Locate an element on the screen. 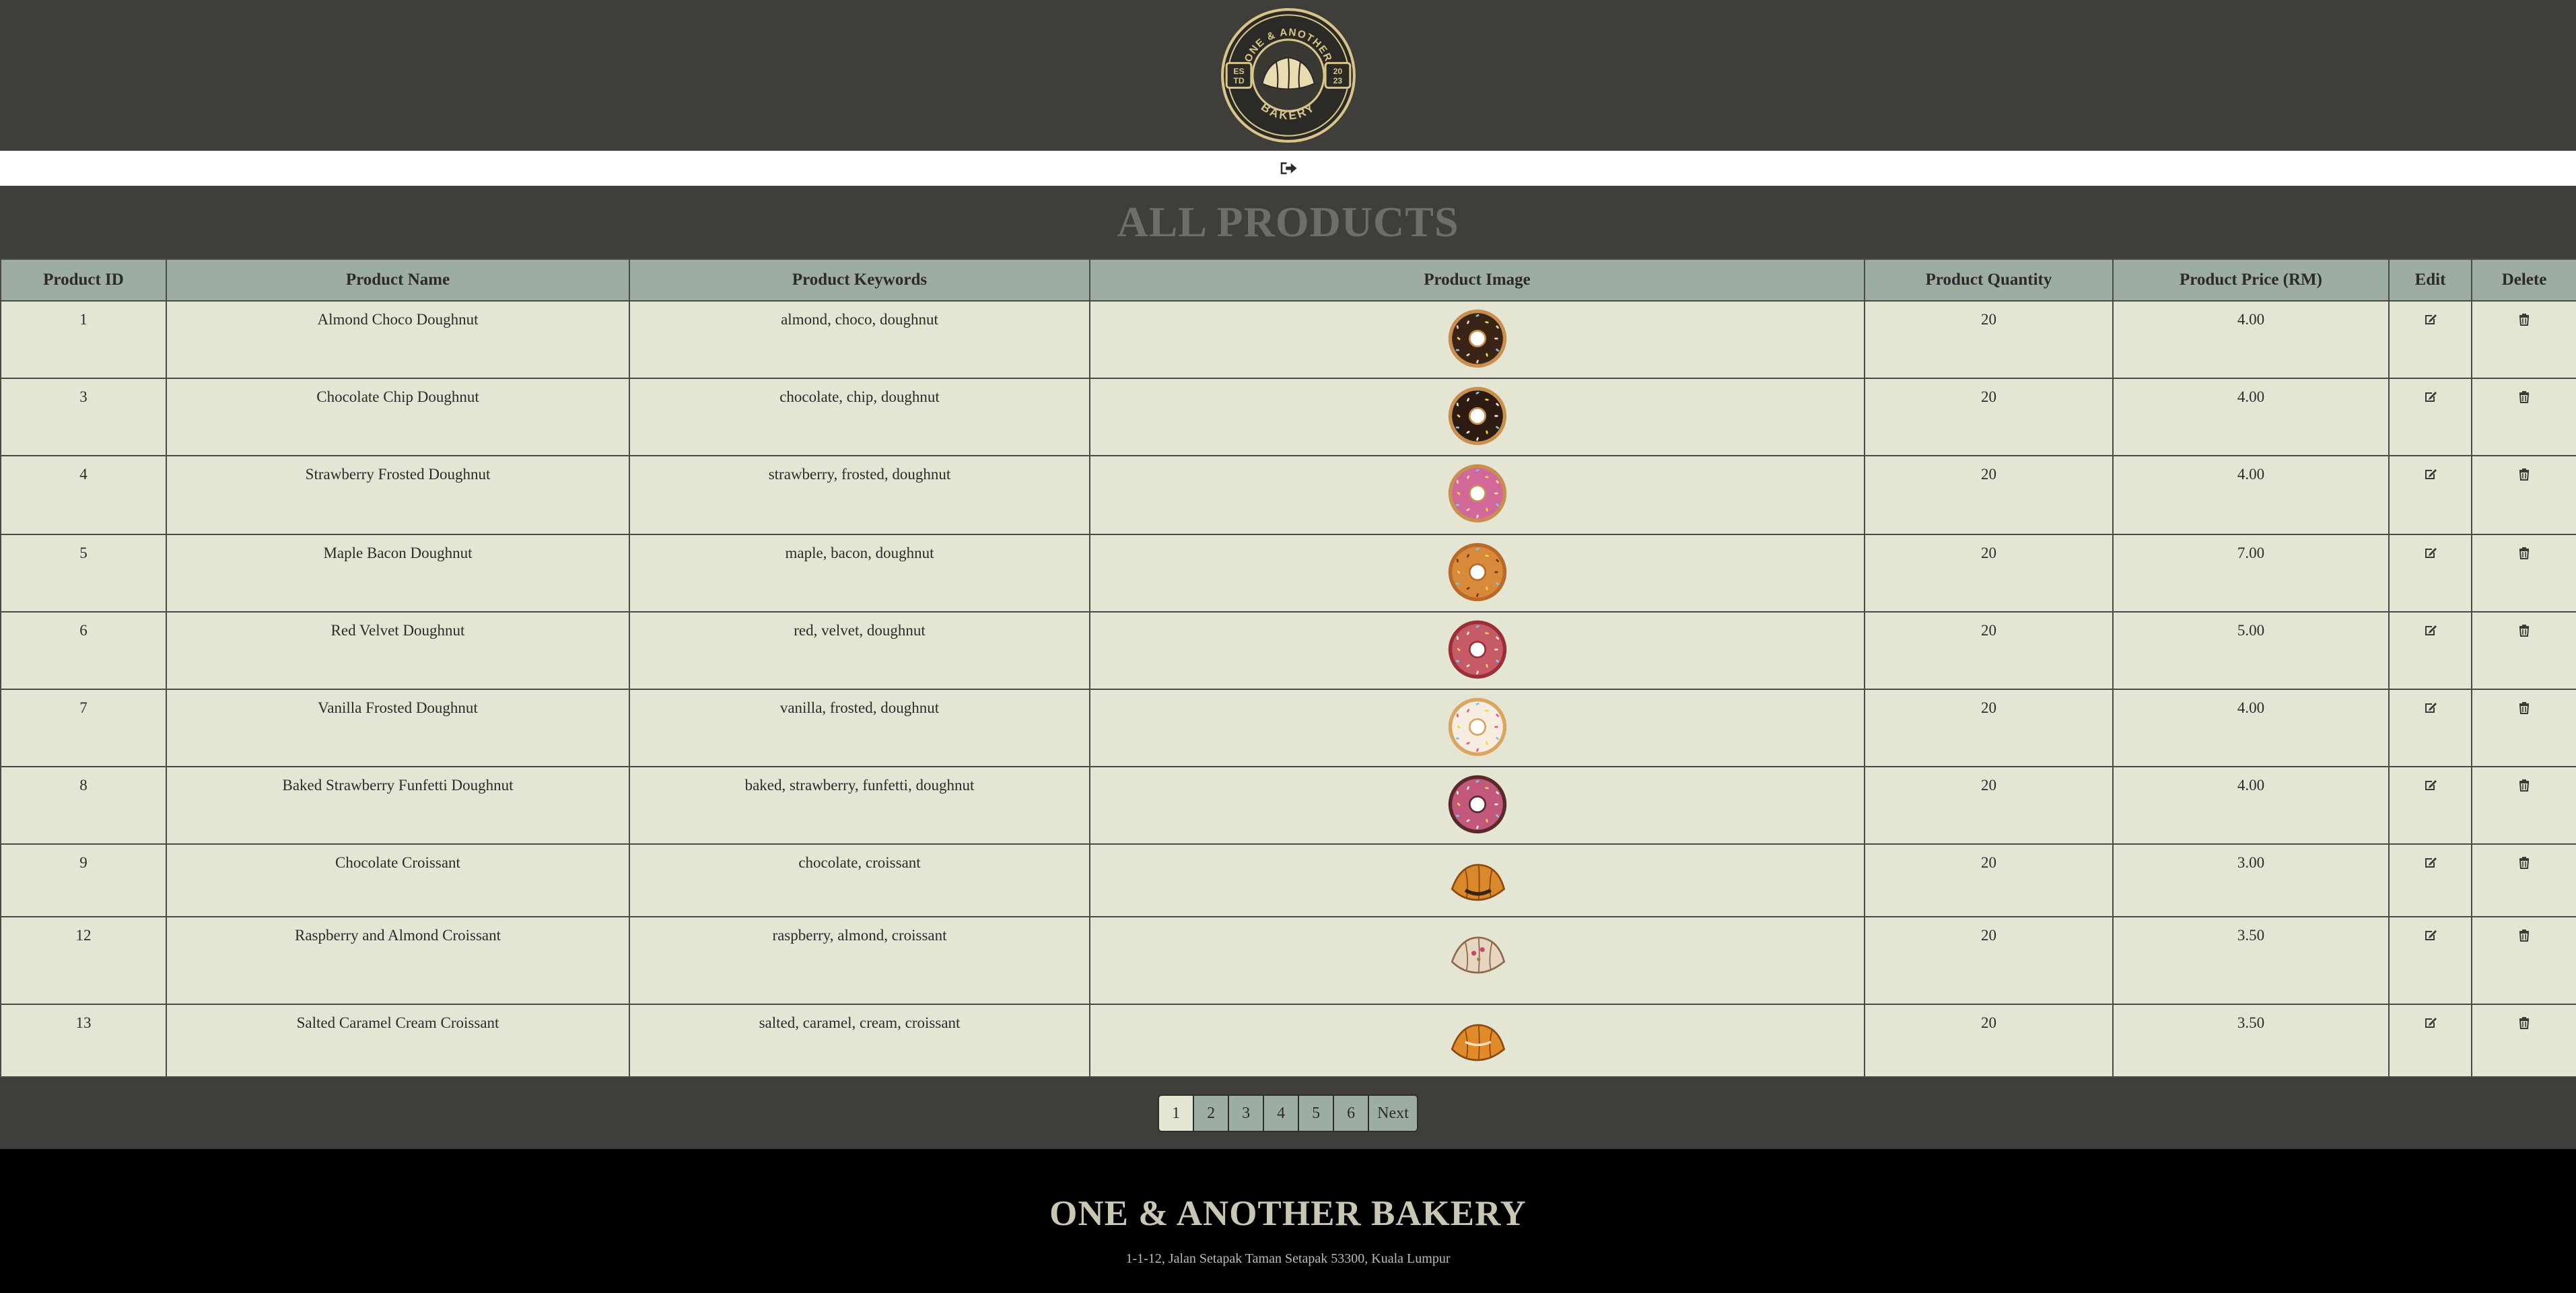  bakery-logo: ONE & ANOTHER BAKERY ES TD 20 23 is located at coordinates (1288, 75).